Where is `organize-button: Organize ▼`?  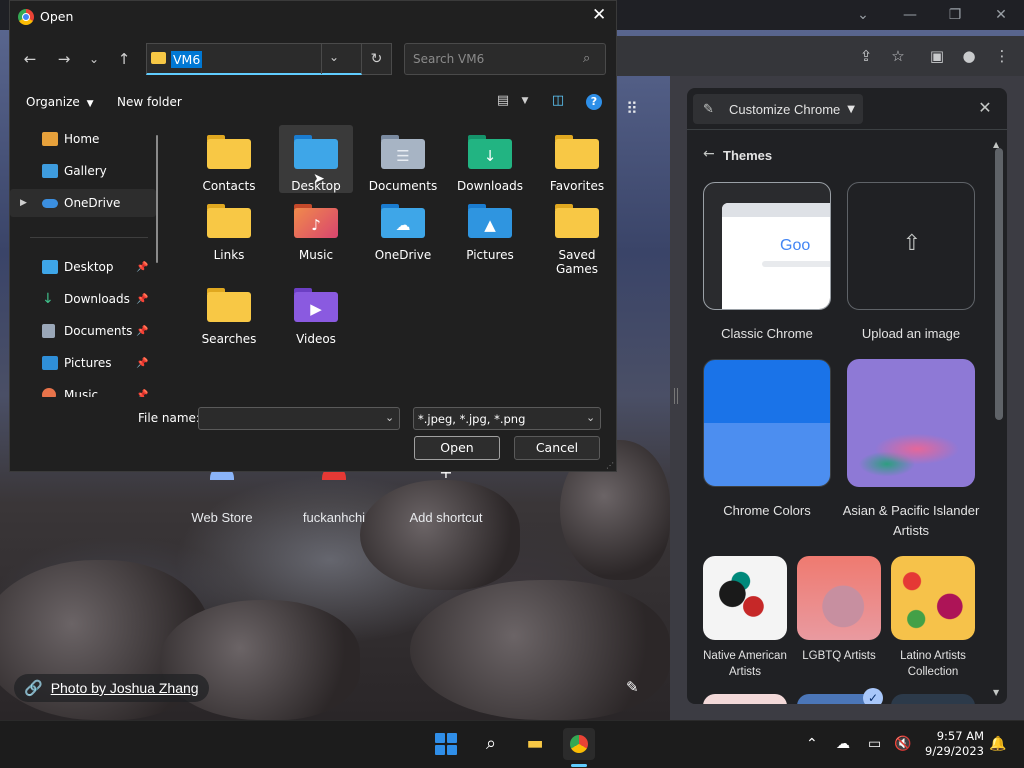 organize-button: Organize ▼ is located at coordinates (60, 102).